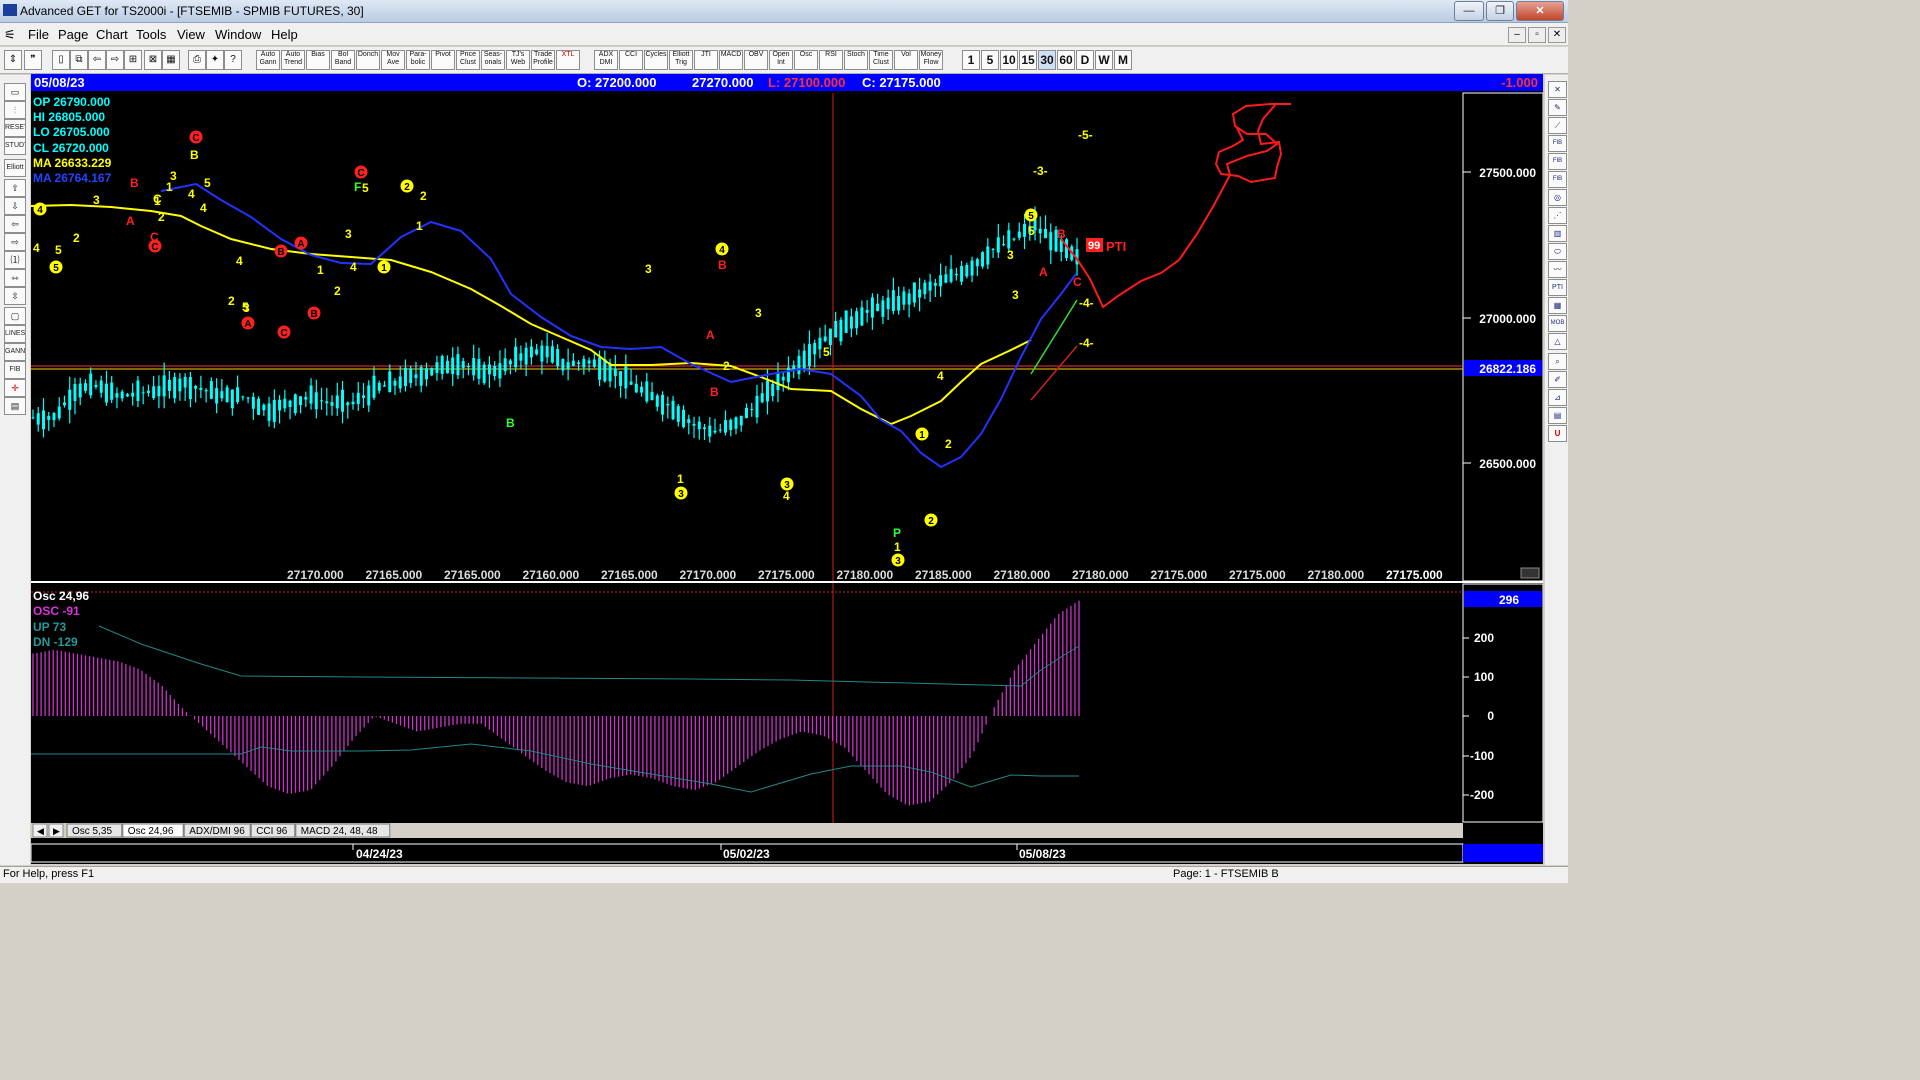 This screenshot has height=1080, width=1920. I want to click on channel-tool-icon: ▥, so click(1557, 233).